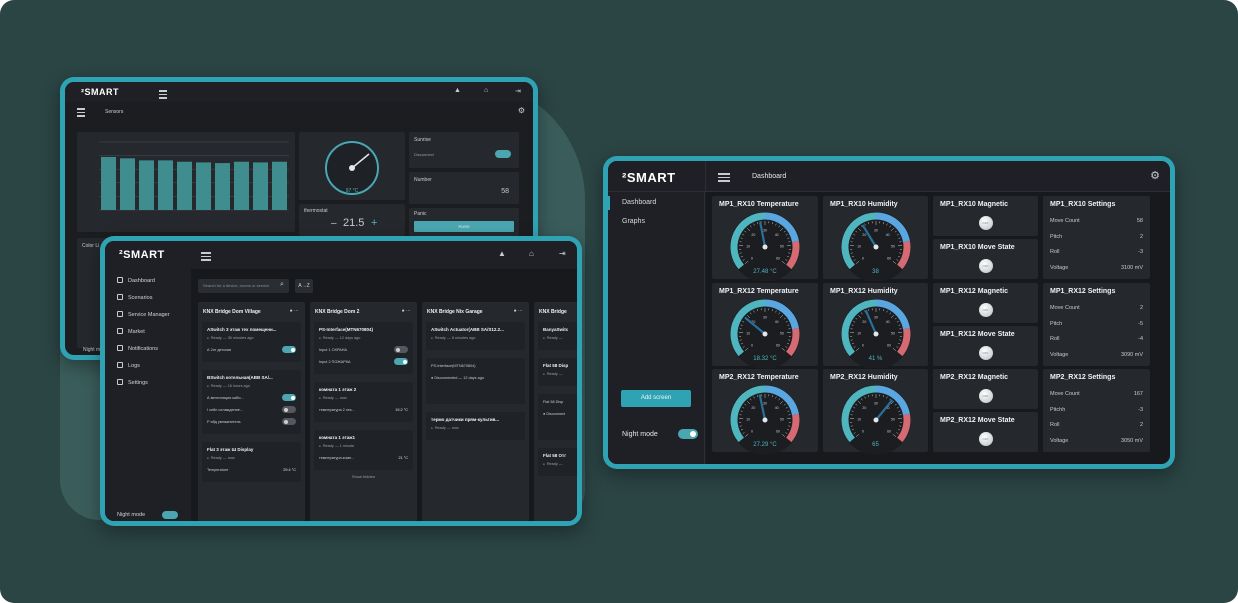  Describe the element at coordinates (251, 470) in the screenshot. I see `device-row: Temperature 29.4 °C` at that location.